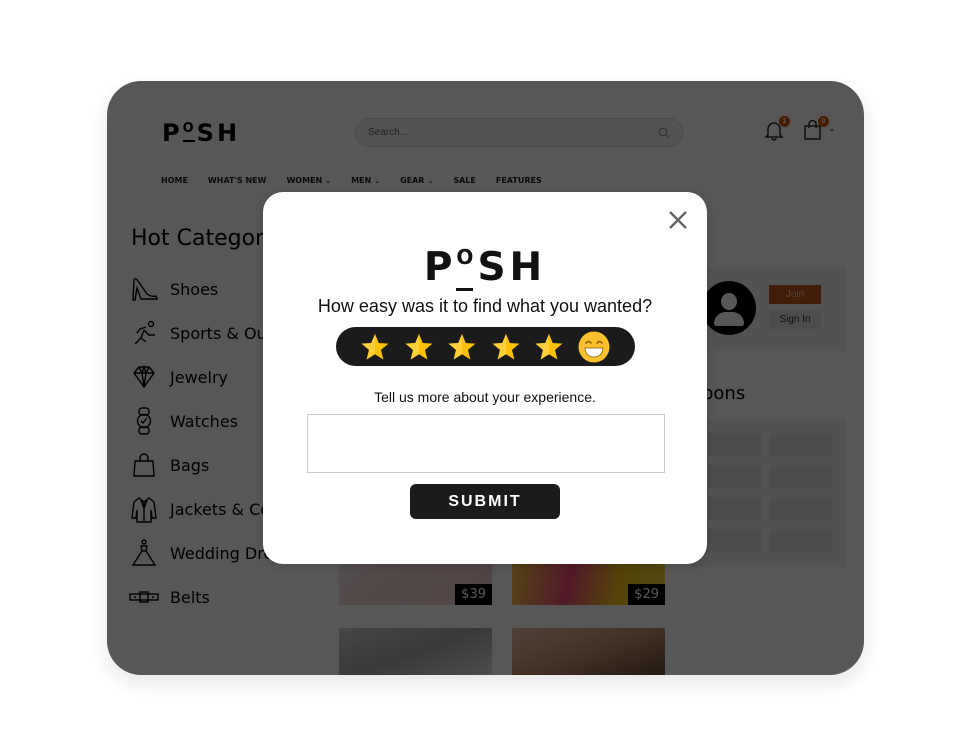 The width and height of the screenshot is (970, 756). I want to click on modal-logo: POSH, so click(485, 262).